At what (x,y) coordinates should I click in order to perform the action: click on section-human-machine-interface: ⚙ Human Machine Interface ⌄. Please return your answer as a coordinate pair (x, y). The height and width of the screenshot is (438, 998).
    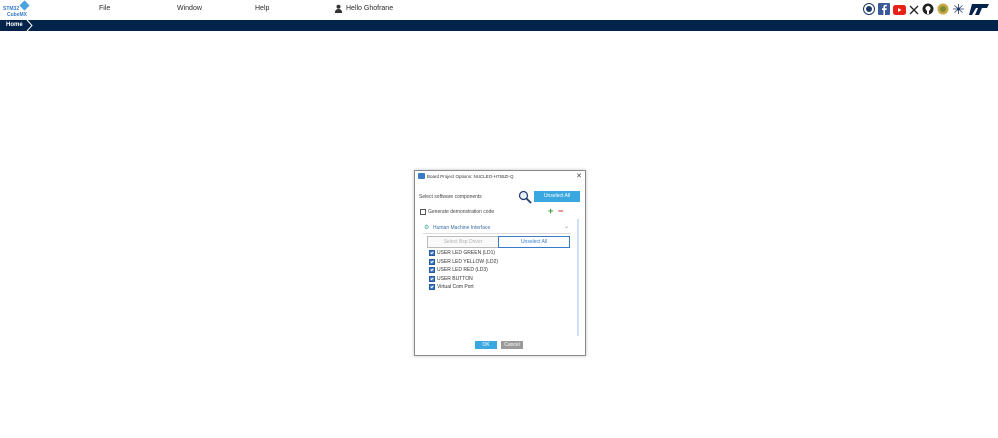
    Looking at the image, I should click on (497, 228).